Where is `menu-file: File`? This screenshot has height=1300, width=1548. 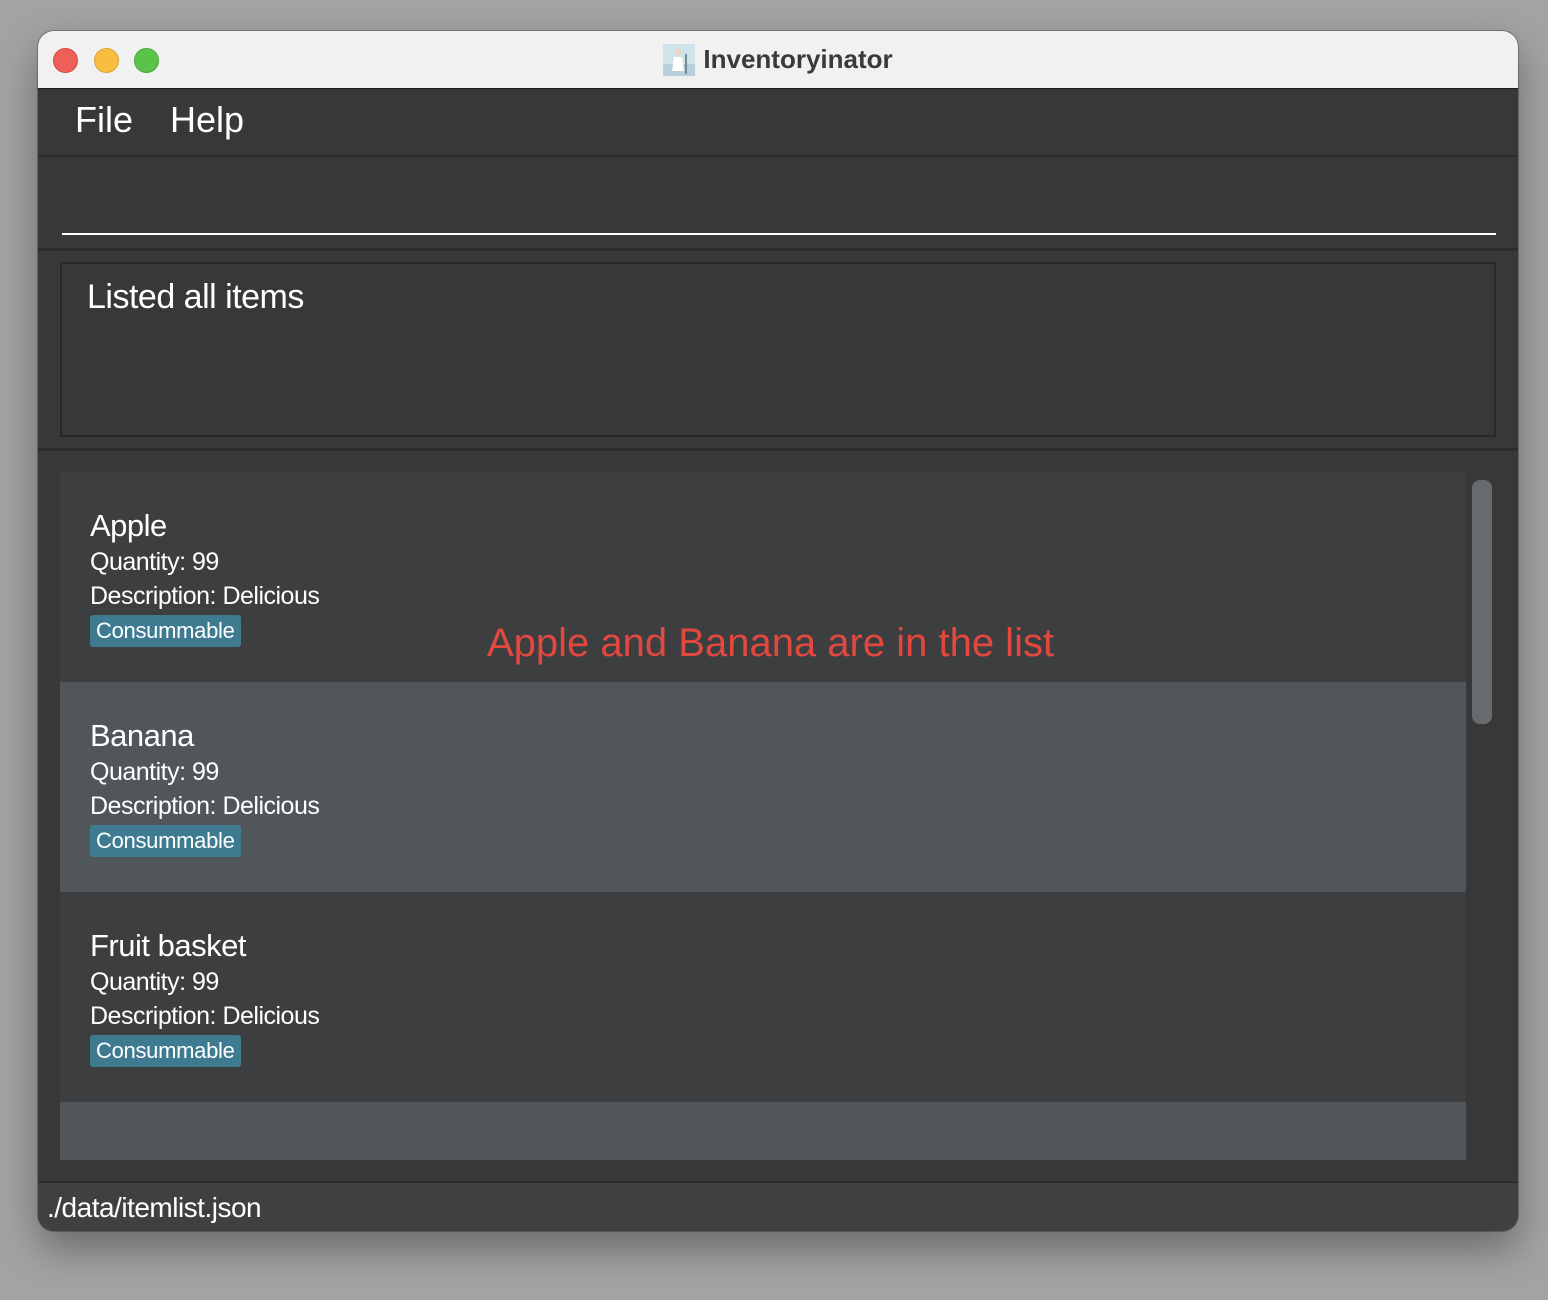
menu-file: File is located at coordinates (104, 120).